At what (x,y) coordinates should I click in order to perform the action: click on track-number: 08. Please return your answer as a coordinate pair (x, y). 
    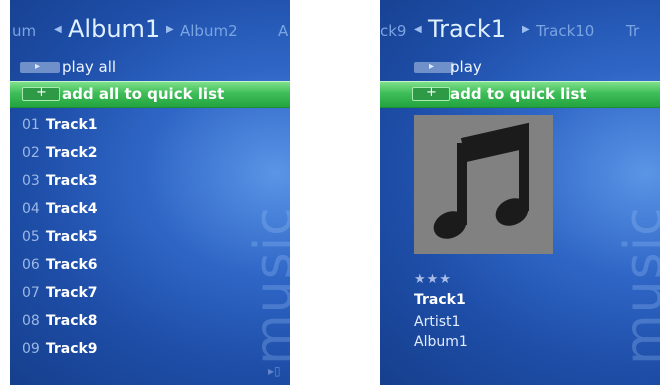
    Looking at the image, I should click on (31, 321).